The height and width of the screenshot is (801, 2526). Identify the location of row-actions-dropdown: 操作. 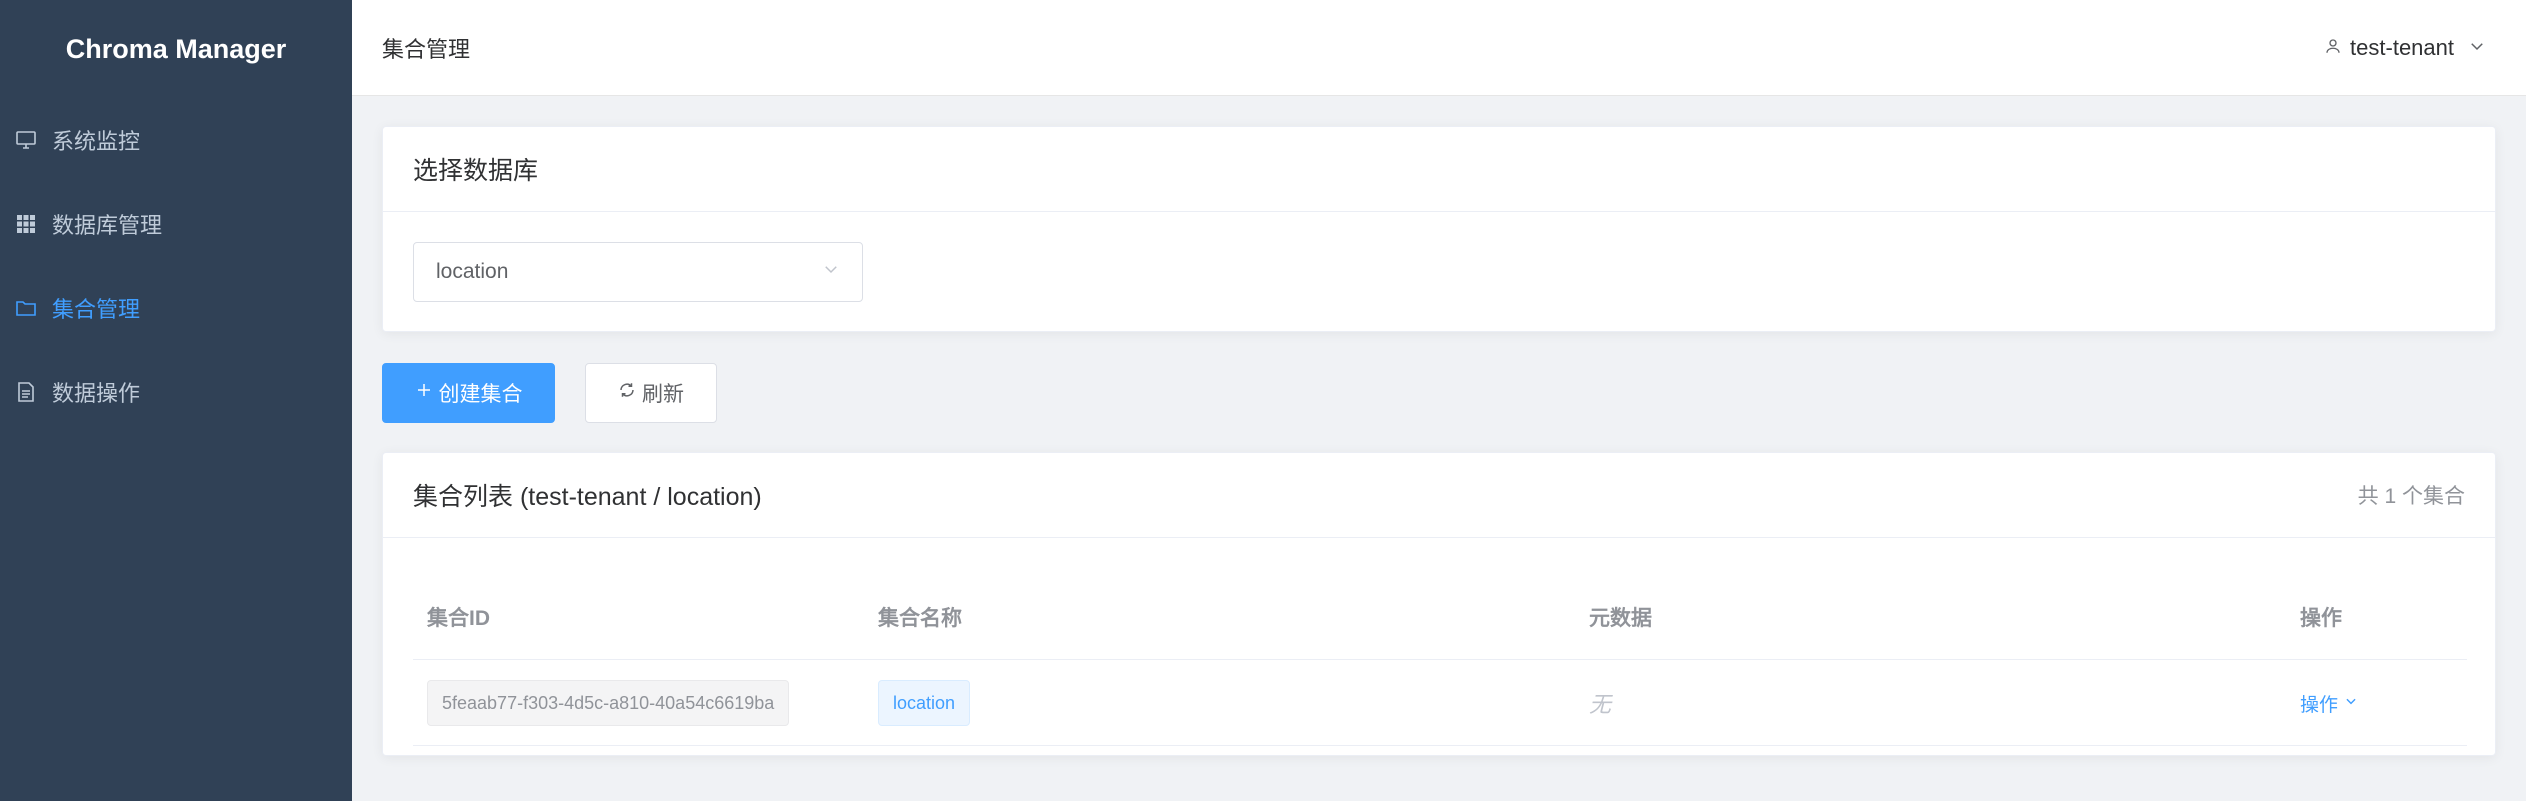
(2329, 703).